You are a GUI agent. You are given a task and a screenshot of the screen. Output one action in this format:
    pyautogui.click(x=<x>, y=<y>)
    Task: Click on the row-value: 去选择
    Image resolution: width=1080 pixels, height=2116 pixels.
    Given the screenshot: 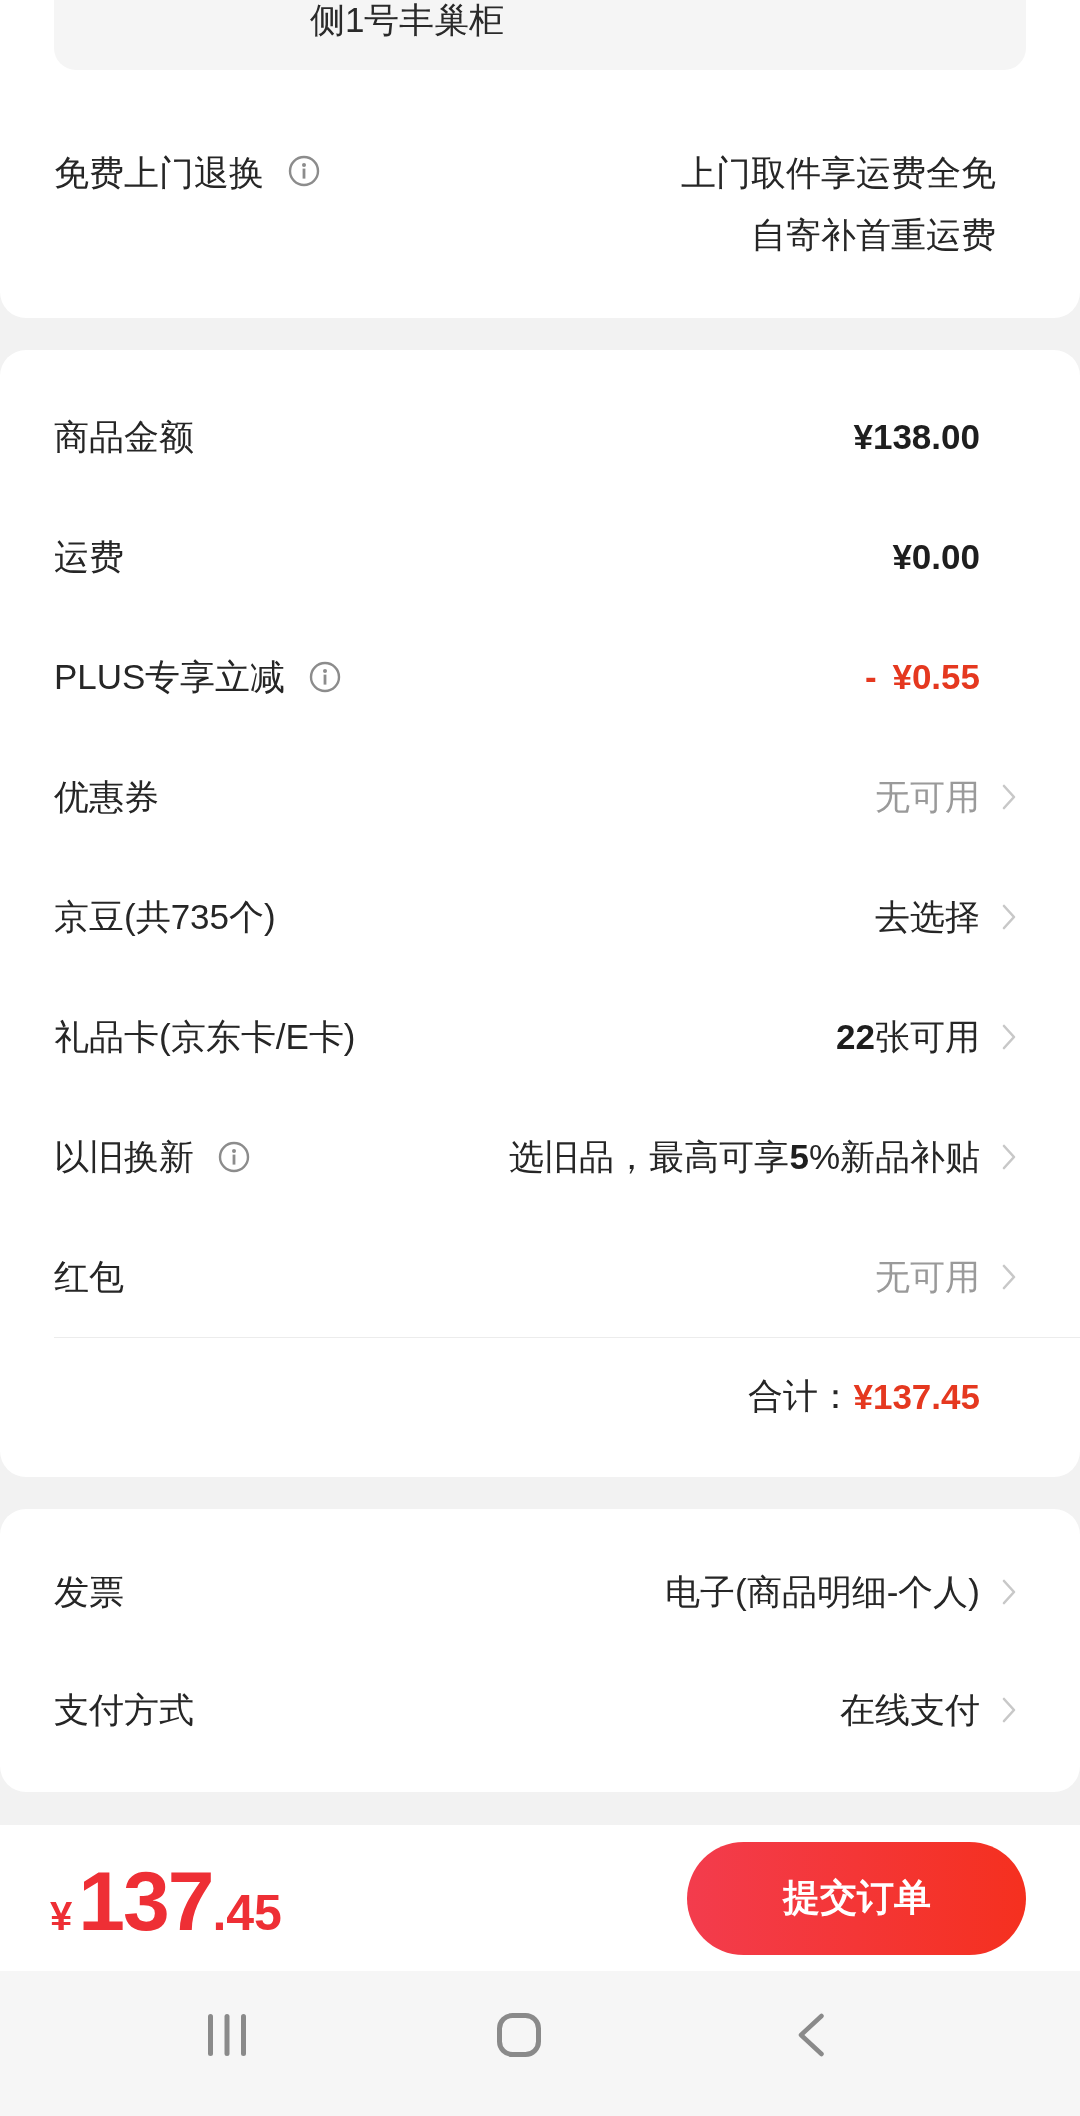 What is the action you would take?
    pyautogui.click(x=927, y=917)
    